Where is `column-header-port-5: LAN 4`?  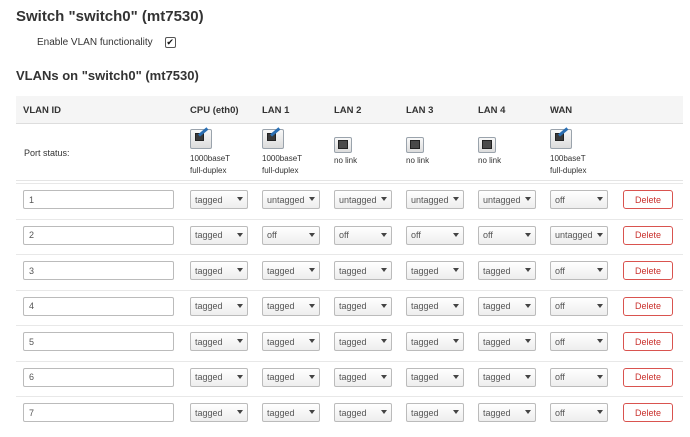 column-header-port-5: LAN 4 is located at coordinates (492, 110).